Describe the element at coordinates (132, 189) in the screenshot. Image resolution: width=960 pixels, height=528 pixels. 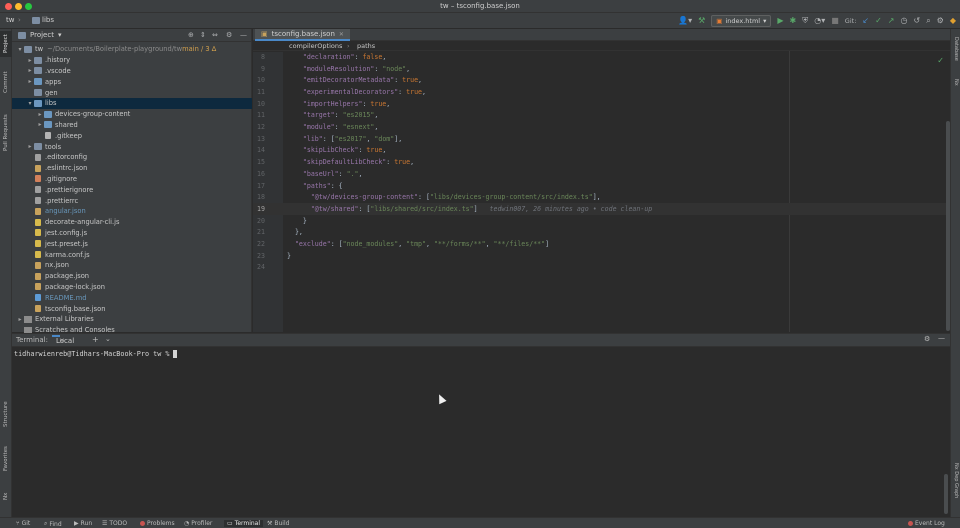
I see `tree-item: .prettierignore` at that location.